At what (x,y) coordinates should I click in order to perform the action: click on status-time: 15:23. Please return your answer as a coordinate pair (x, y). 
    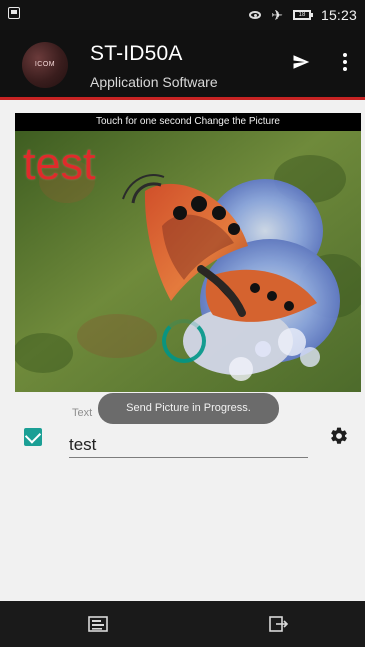
    Looking at the image, I should click on (338, 15).